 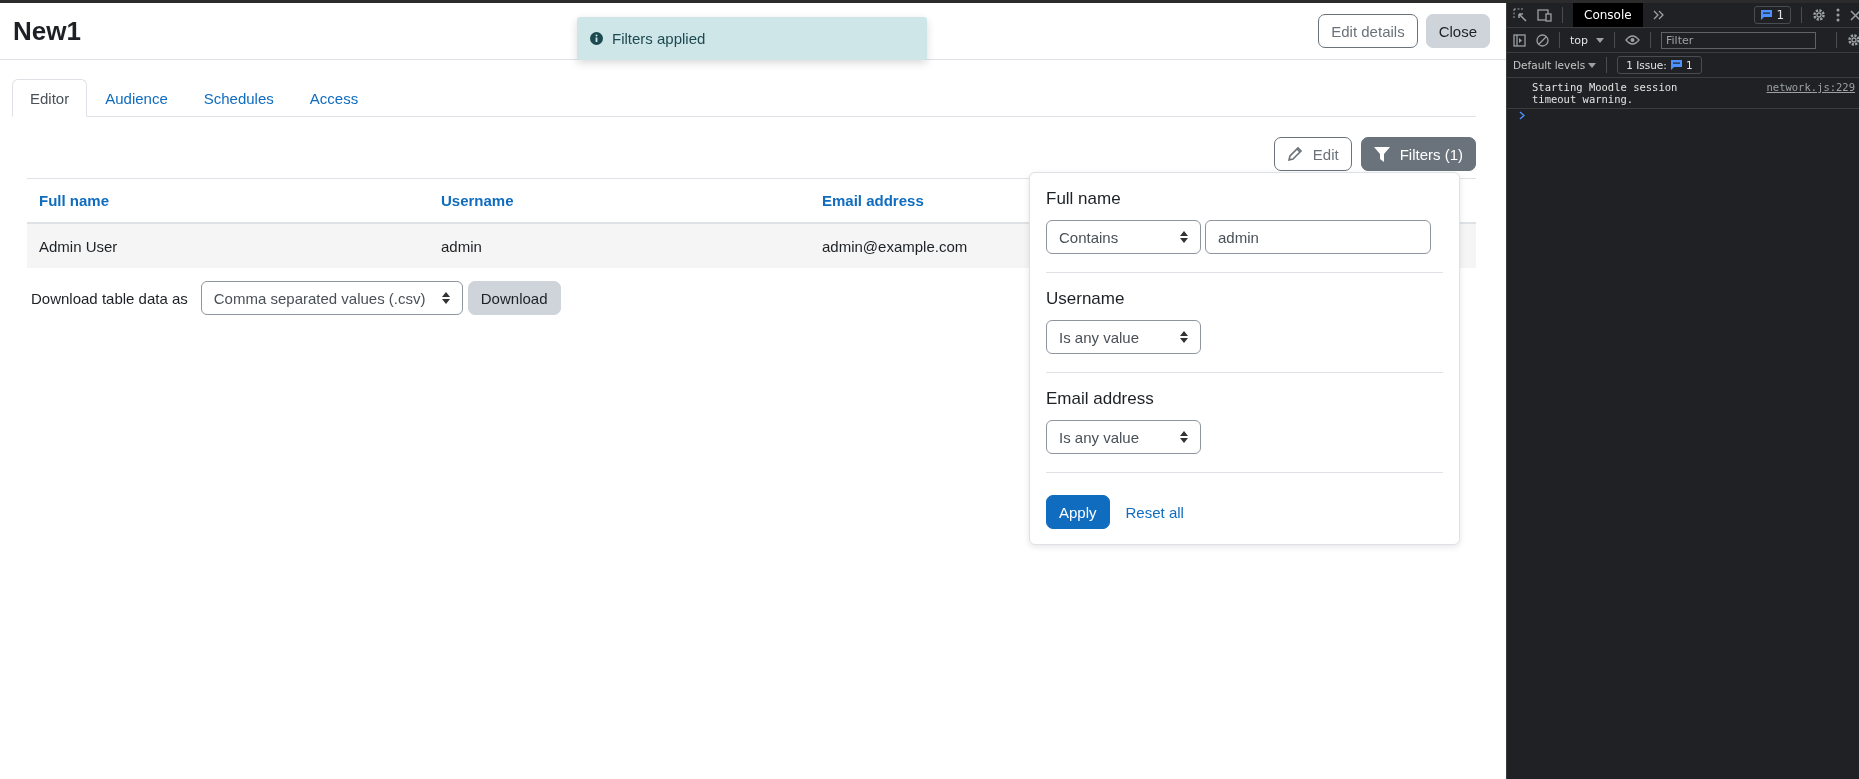 I want to click on close-icon, so click(x=1854, y=15).